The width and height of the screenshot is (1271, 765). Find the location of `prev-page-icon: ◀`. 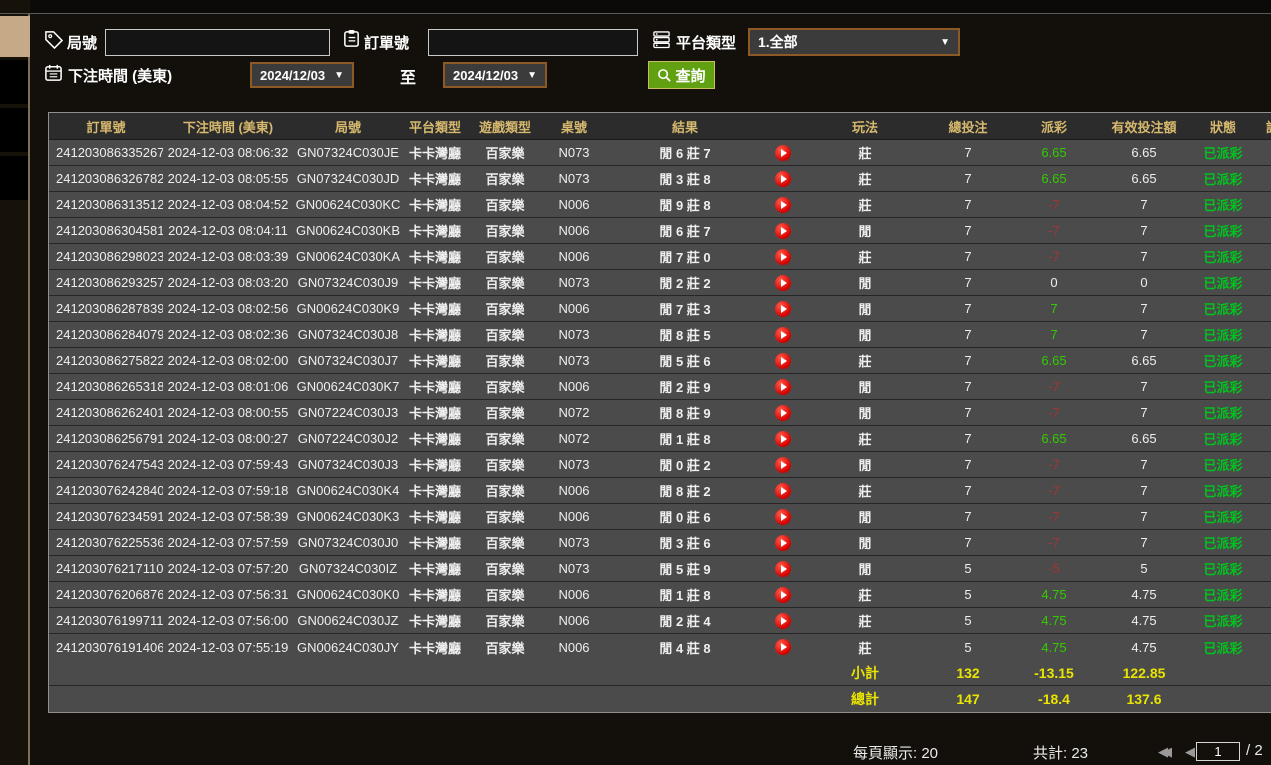

prev-page-icon: ◀ is located at coordinates (1190, 752).